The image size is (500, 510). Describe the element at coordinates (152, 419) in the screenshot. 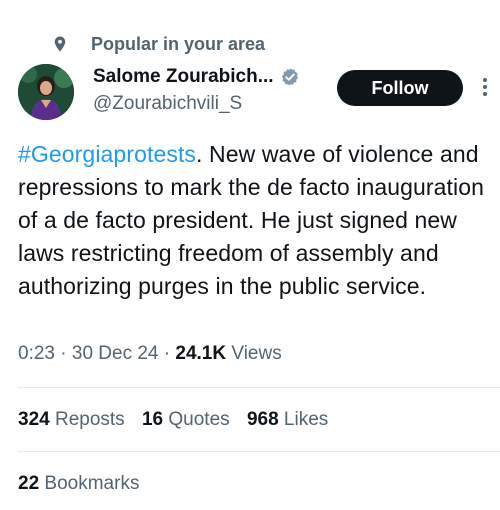

I see `quotes-count: 16` at that location.